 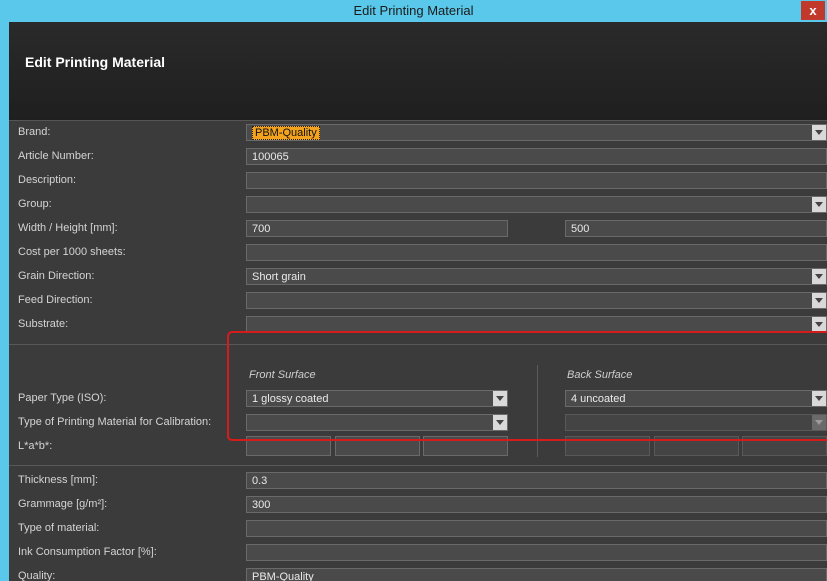 What do you see at coordinates (56, 156) in the screenshot?
I see `article-number-label: Article Number:` at bounding box center [56, 156].